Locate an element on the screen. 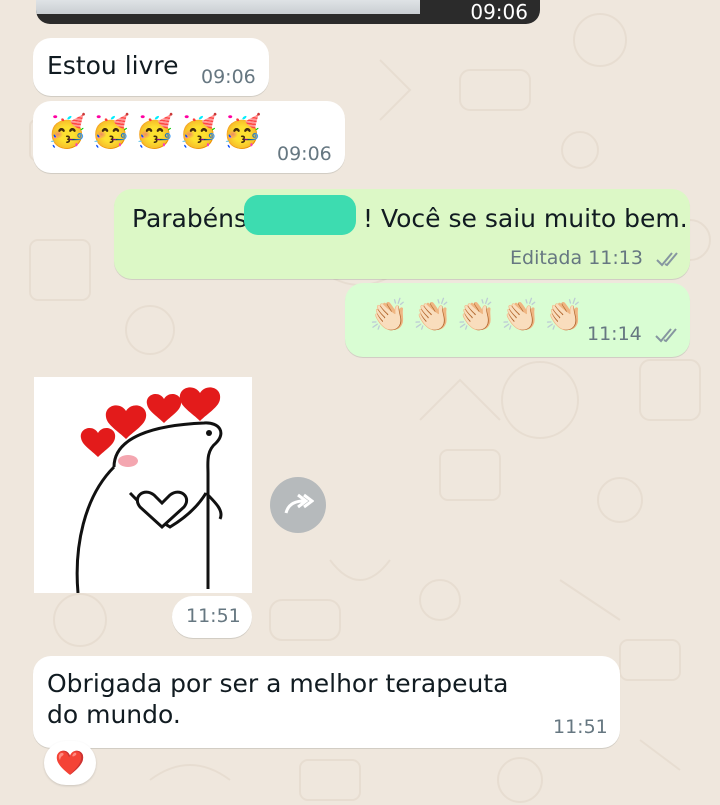 The height and width of the screenshot is (805, 720). incoming-message: Estou livre 09:06 is located at coordinates (151, 67).